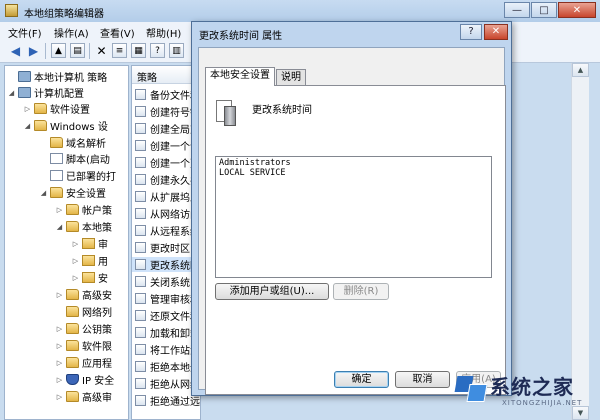  I want to click on tree-item: ▷ 审, so click(89, 243).